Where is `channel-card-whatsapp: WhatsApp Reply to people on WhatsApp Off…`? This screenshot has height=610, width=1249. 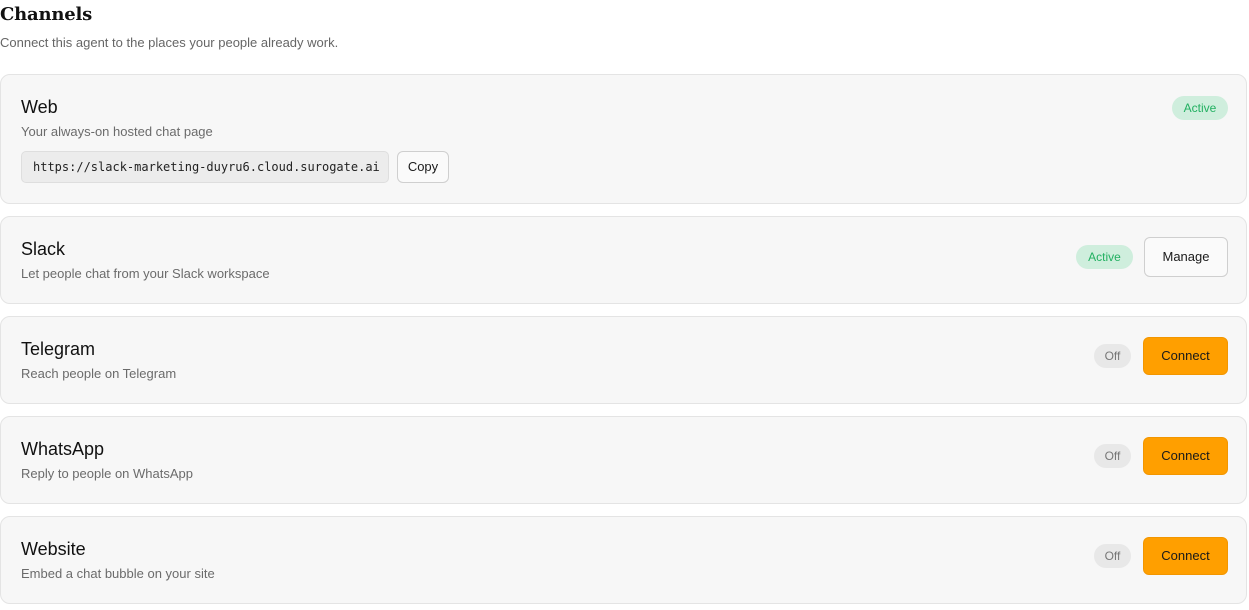
channel-card-whatsapp: WhatsApp Reply to people on WhatsApp Off… is located at coordinates (623, 460).